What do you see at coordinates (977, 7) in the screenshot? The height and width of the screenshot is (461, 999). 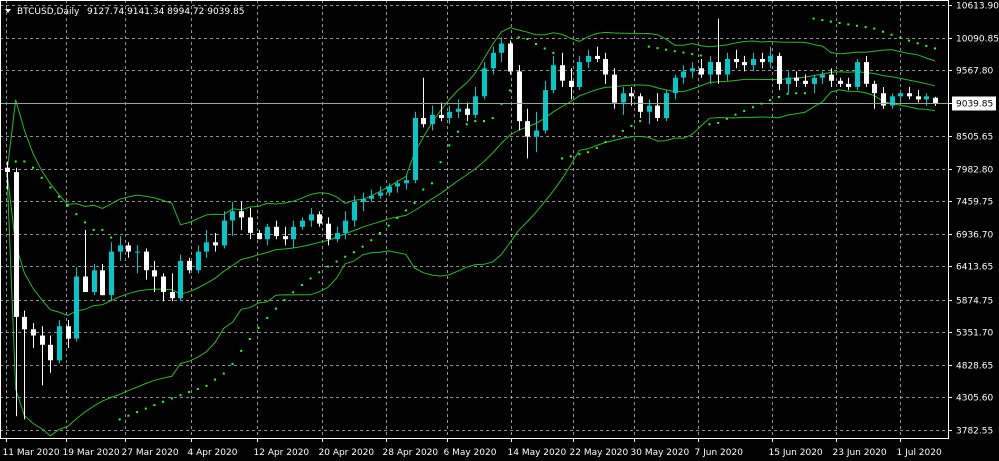 I see `y-tick-label: 10613.90` at bounding box center [977, 7].